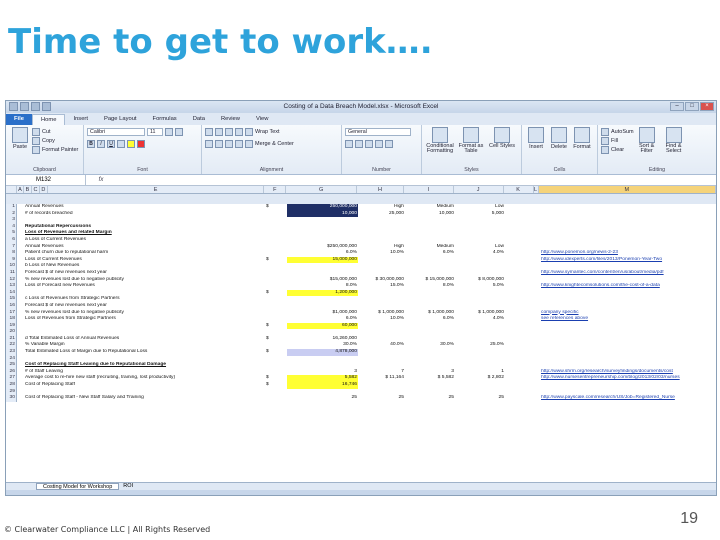 This screenshot has height=540, width=720. I want to click on grow-font-icon, so click(169, 131).